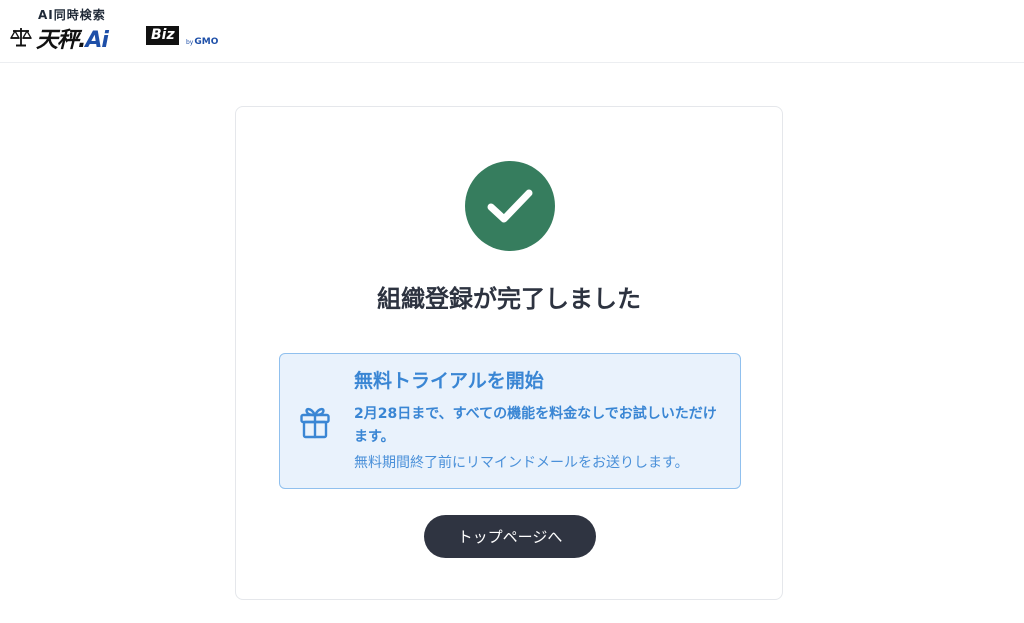 The height and width of the screenshot is (623, 1024). I want to click on app-header: AI同時検索 天秤.Ai Biz byGMO, so click(512, 31).